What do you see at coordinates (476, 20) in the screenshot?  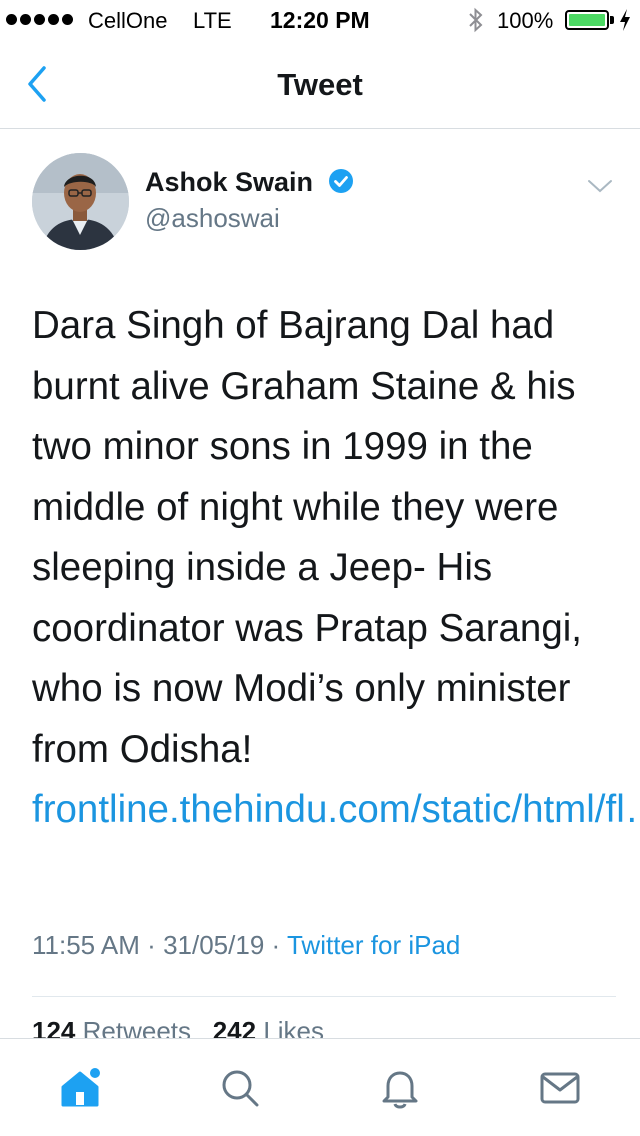 I see `bluetooth-icon` at bounding box center [476, 20].